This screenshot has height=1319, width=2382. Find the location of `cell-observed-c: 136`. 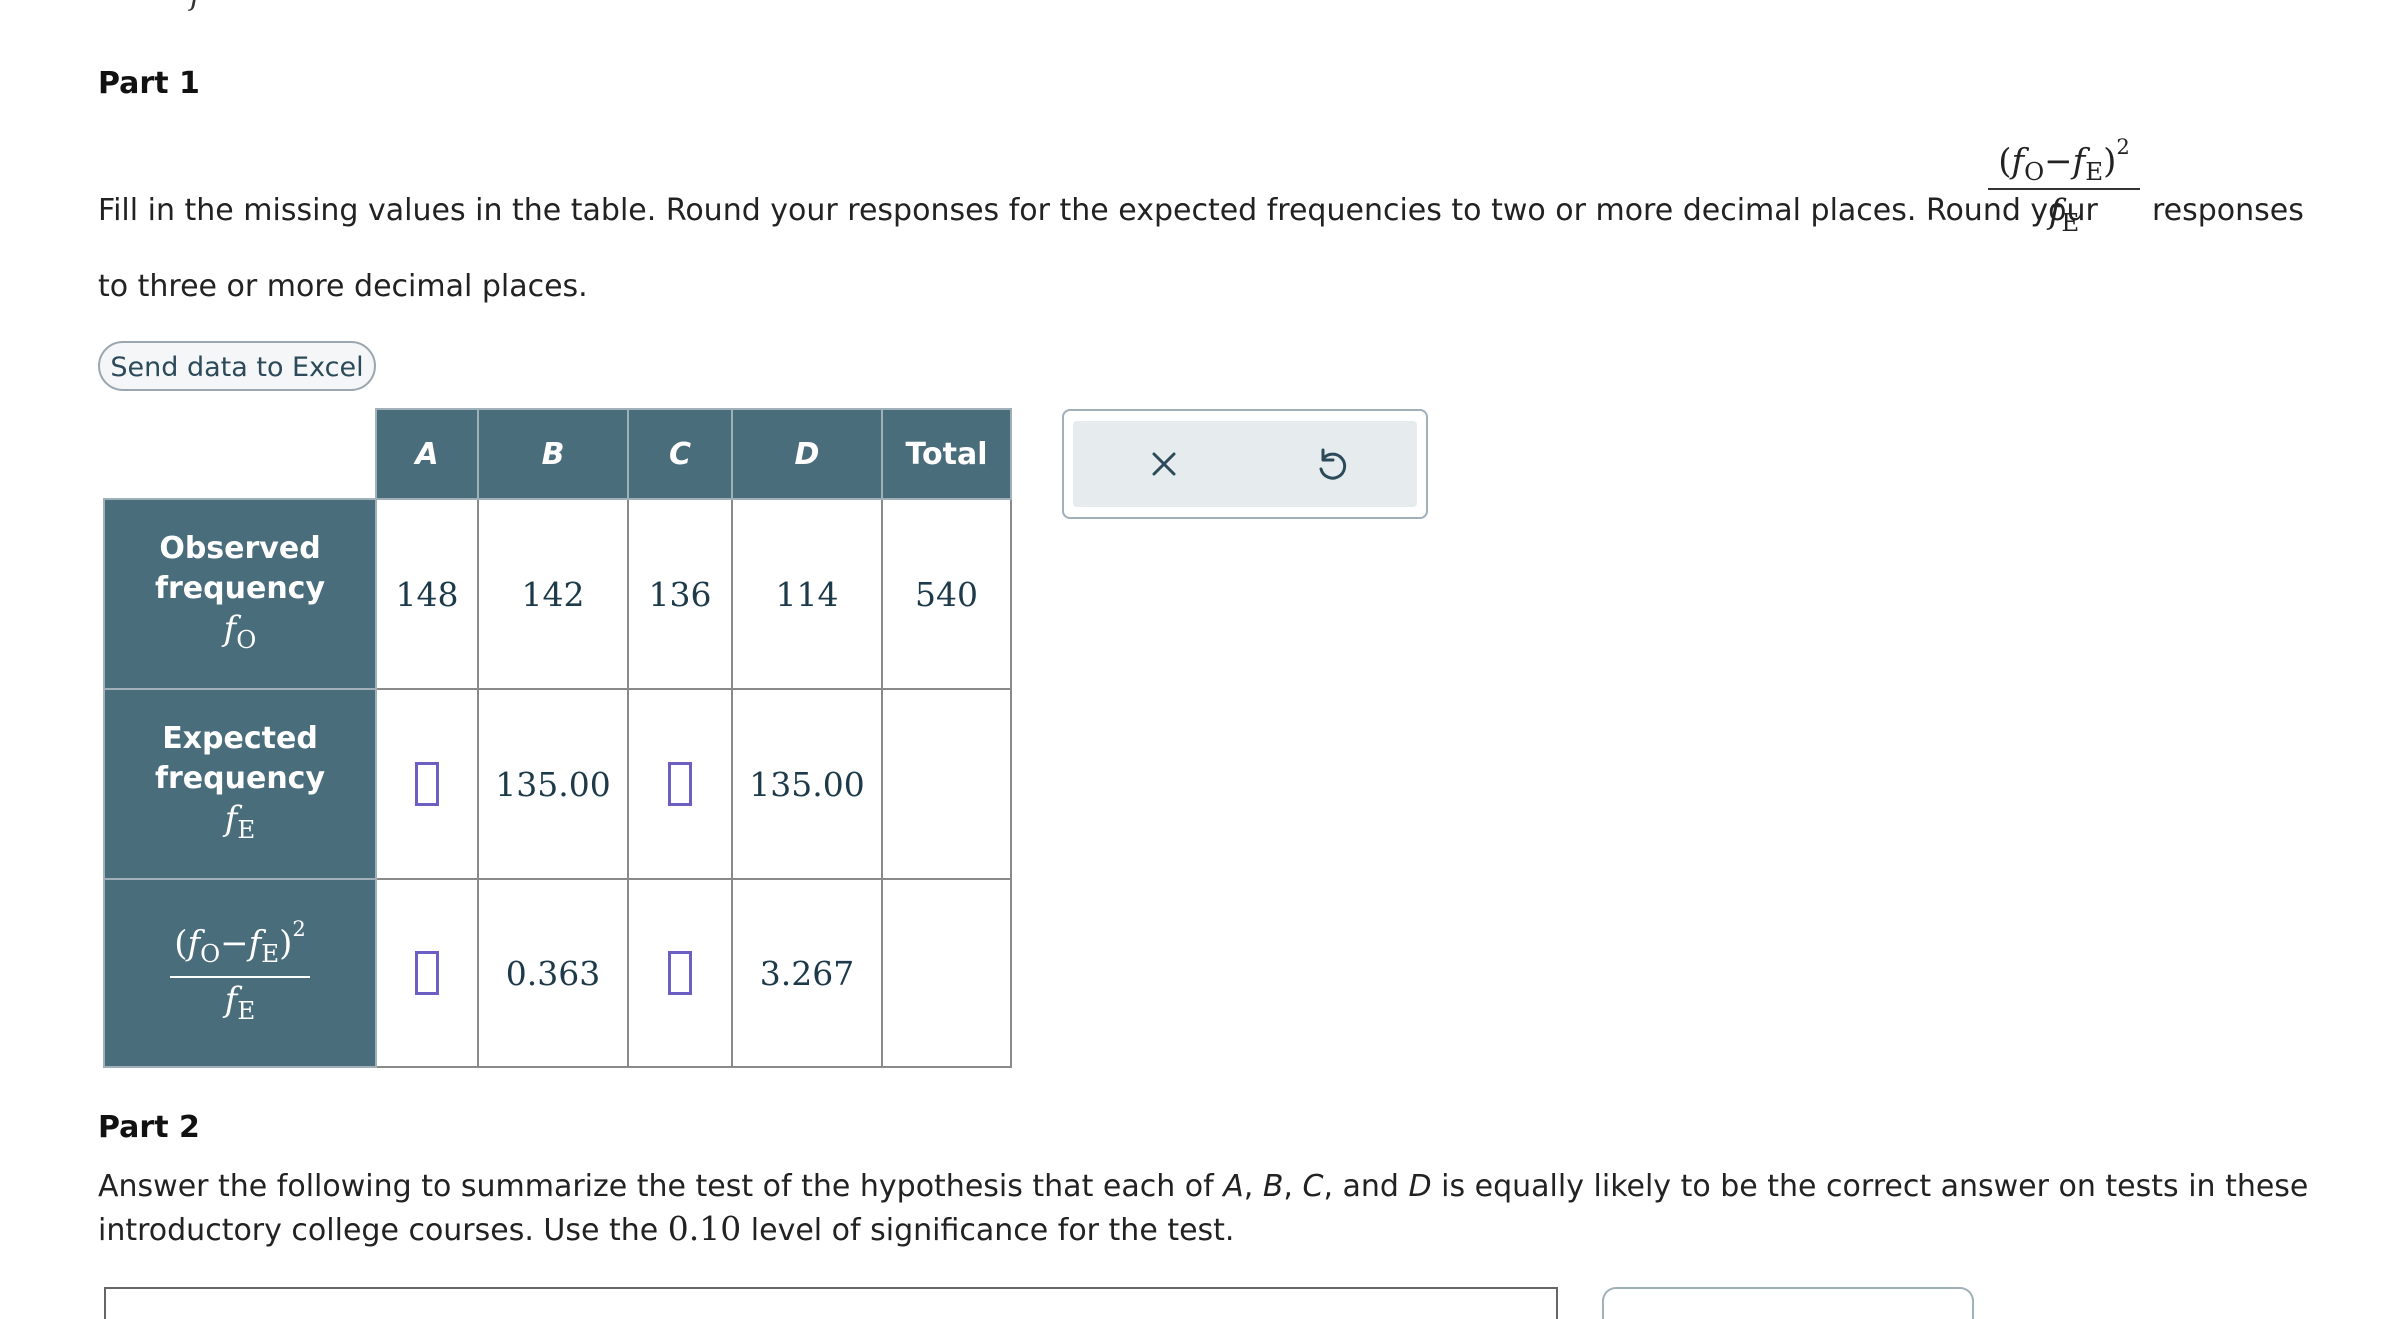

cell-observed-c: 136 is located at coordinates (680, 594).